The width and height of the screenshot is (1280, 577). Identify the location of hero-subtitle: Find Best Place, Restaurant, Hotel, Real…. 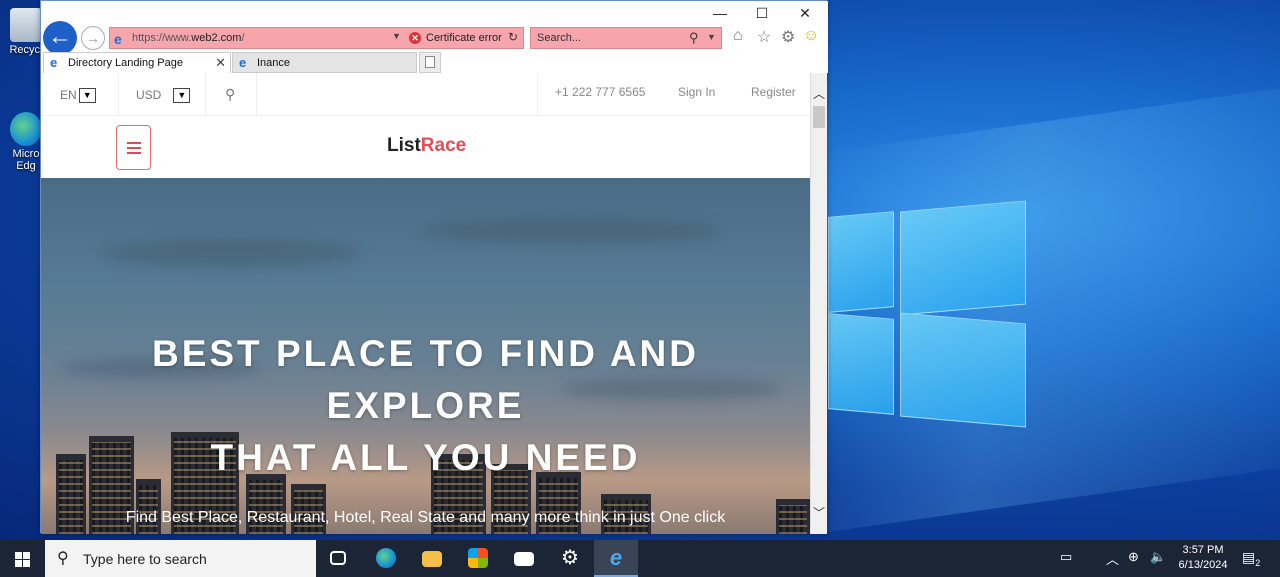
(425, 517).